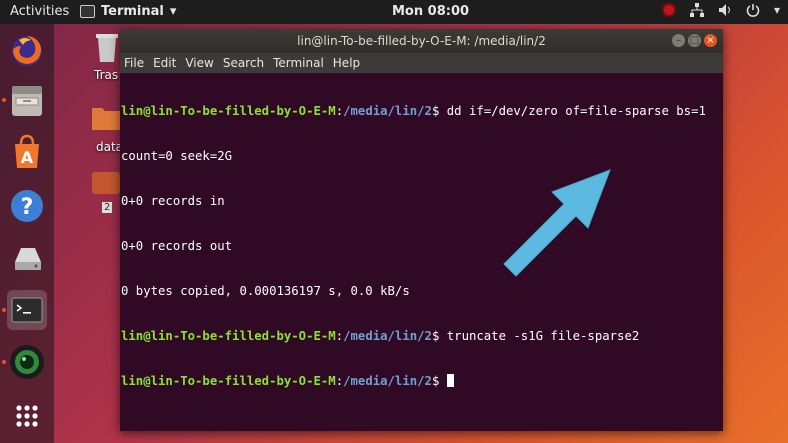 The image size is (788, 443). Describe the element at coordinates (110, 147) in the screenshot. I see `data-label: data` at that location.